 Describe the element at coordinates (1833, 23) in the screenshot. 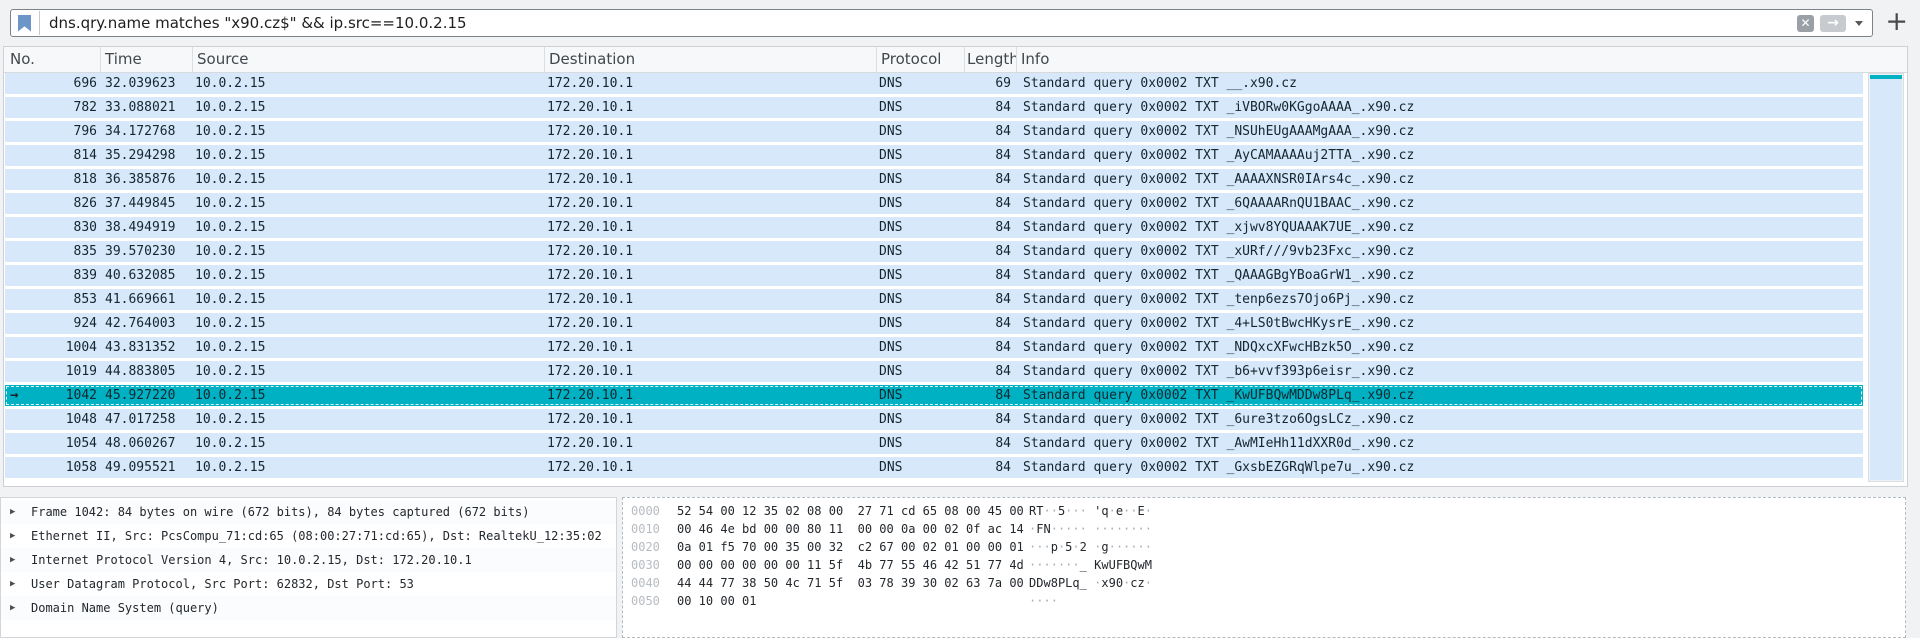

I see `apply-filter-icon: →` at that location.